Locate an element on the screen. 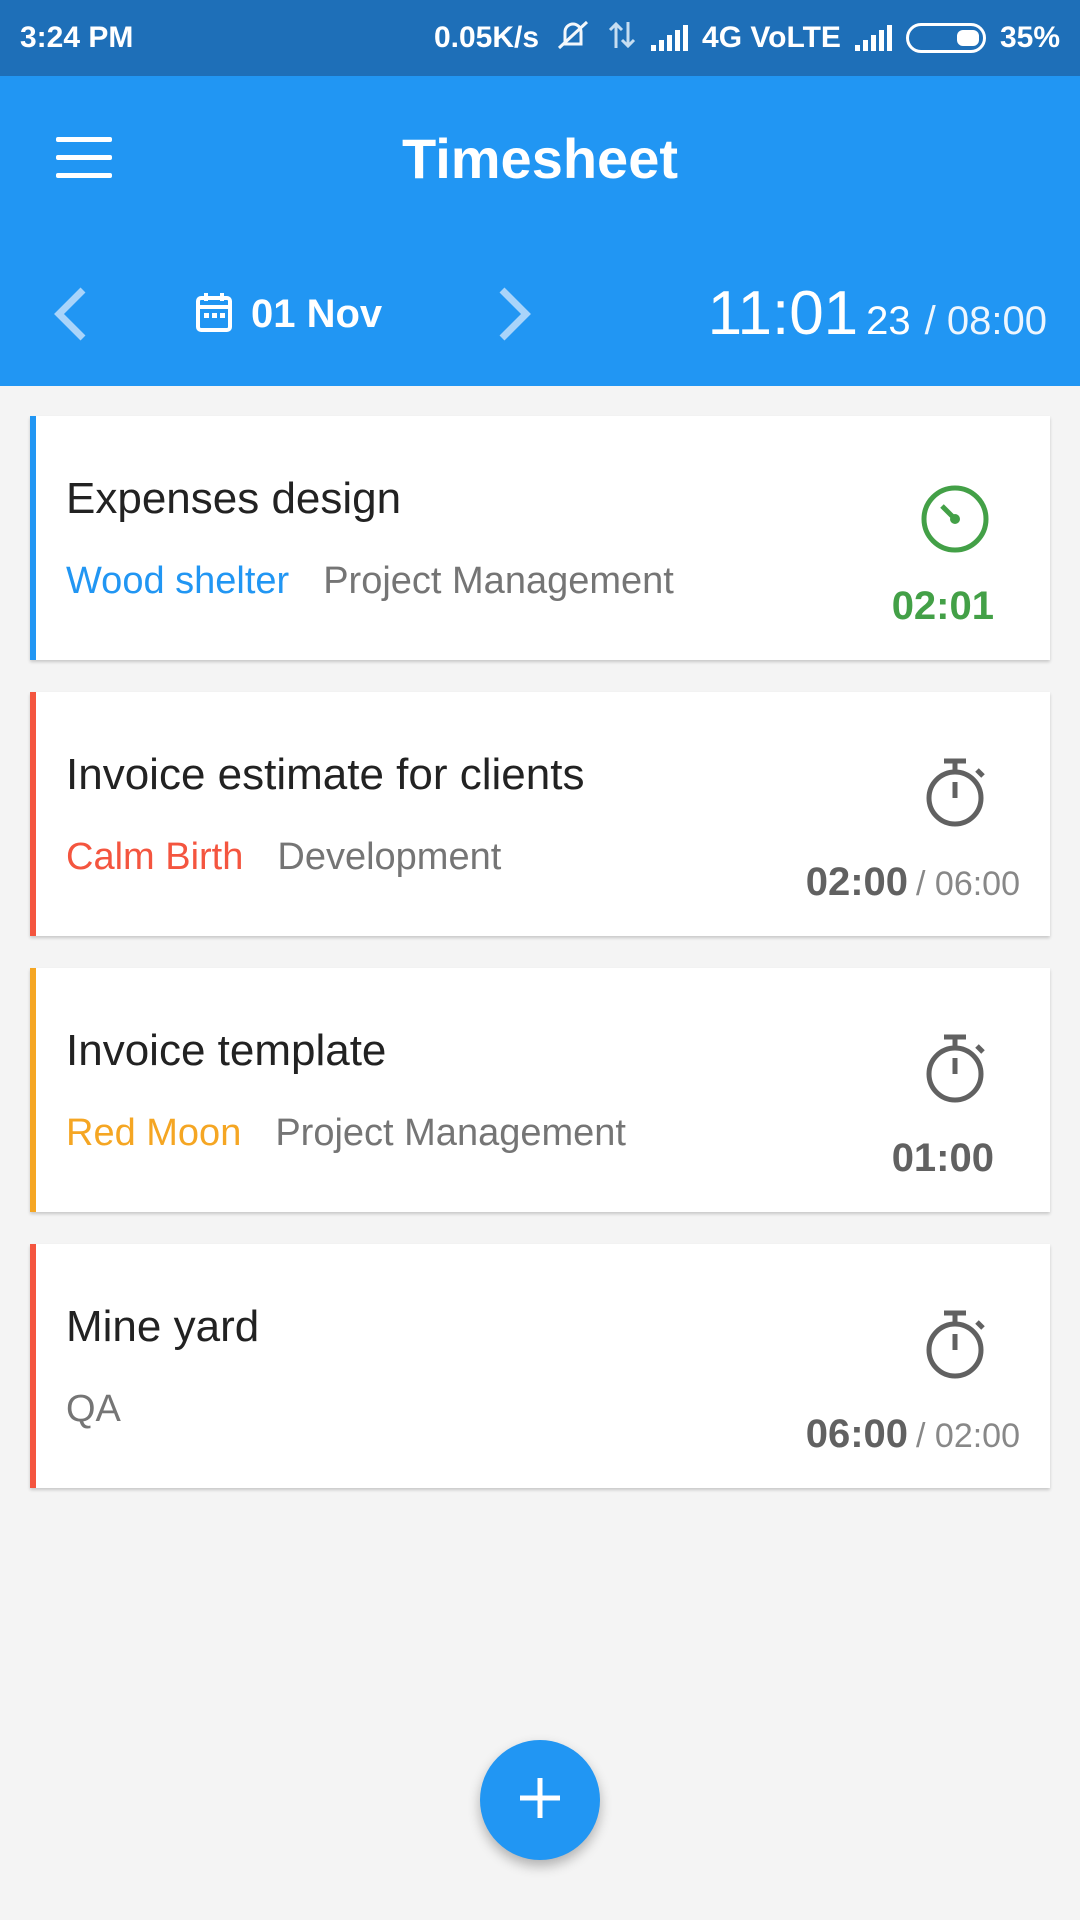  task-title: Expenses design is located at coordinates (234, 498).